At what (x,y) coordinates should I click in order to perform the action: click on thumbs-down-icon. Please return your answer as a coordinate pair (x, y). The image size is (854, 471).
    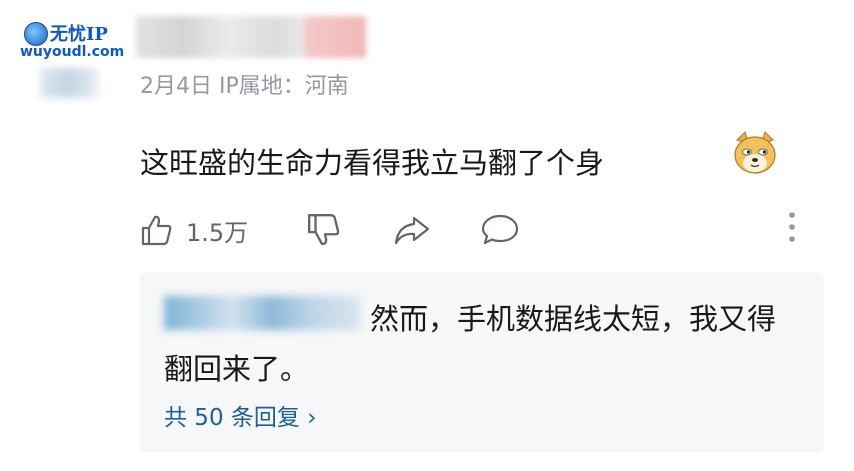
    Looking at the image, I should click on (324, 230).